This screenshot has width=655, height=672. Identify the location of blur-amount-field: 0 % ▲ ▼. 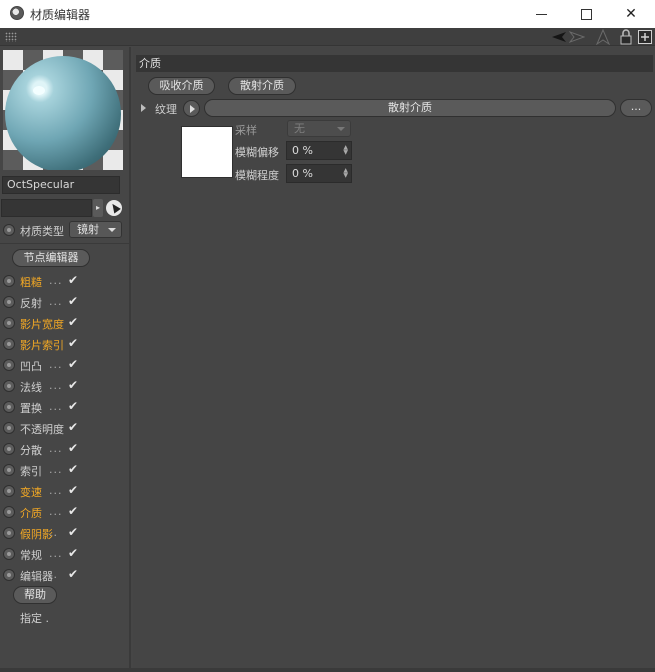
(319, 173).